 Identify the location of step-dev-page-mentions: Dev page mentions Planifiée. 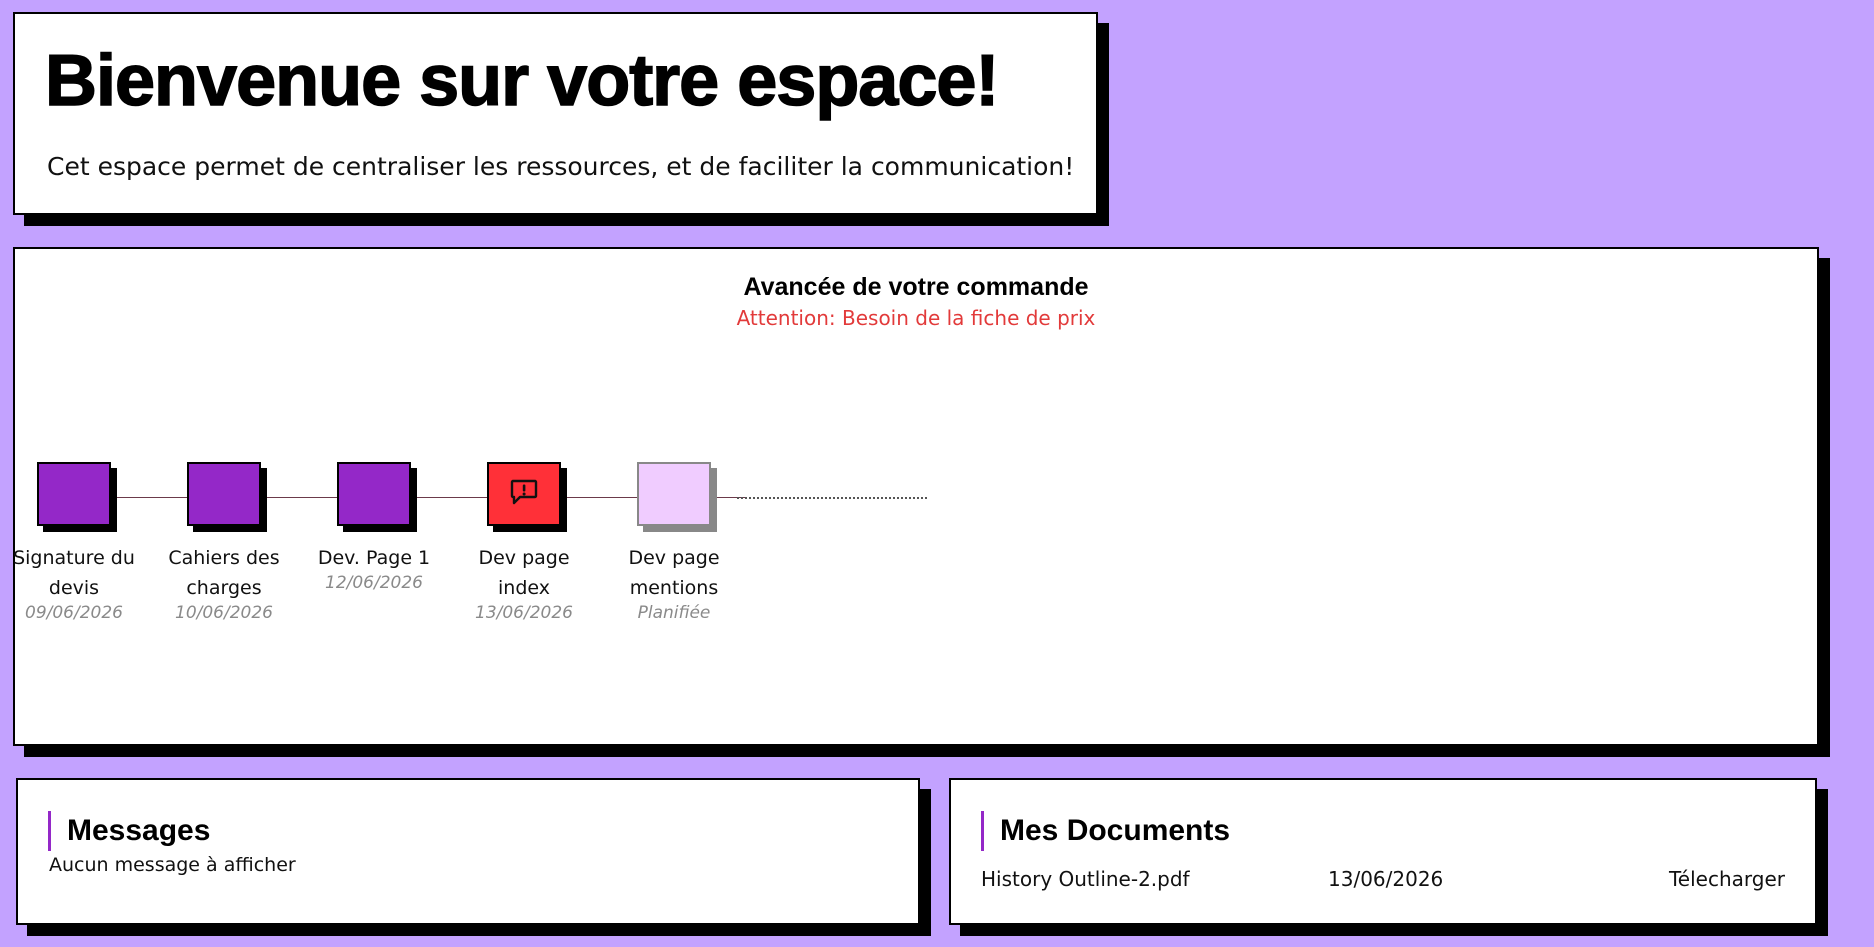
(674, 542).